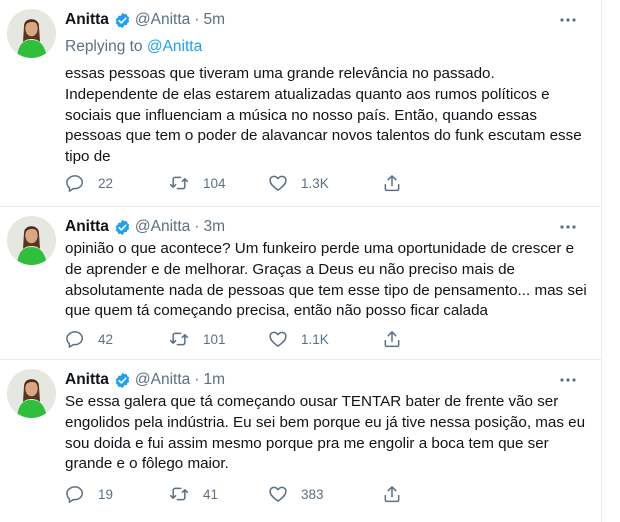 The width and height of the screenshot is (620, 522). I want to click on tweet-timestamp: 1m, so click(214, 380).